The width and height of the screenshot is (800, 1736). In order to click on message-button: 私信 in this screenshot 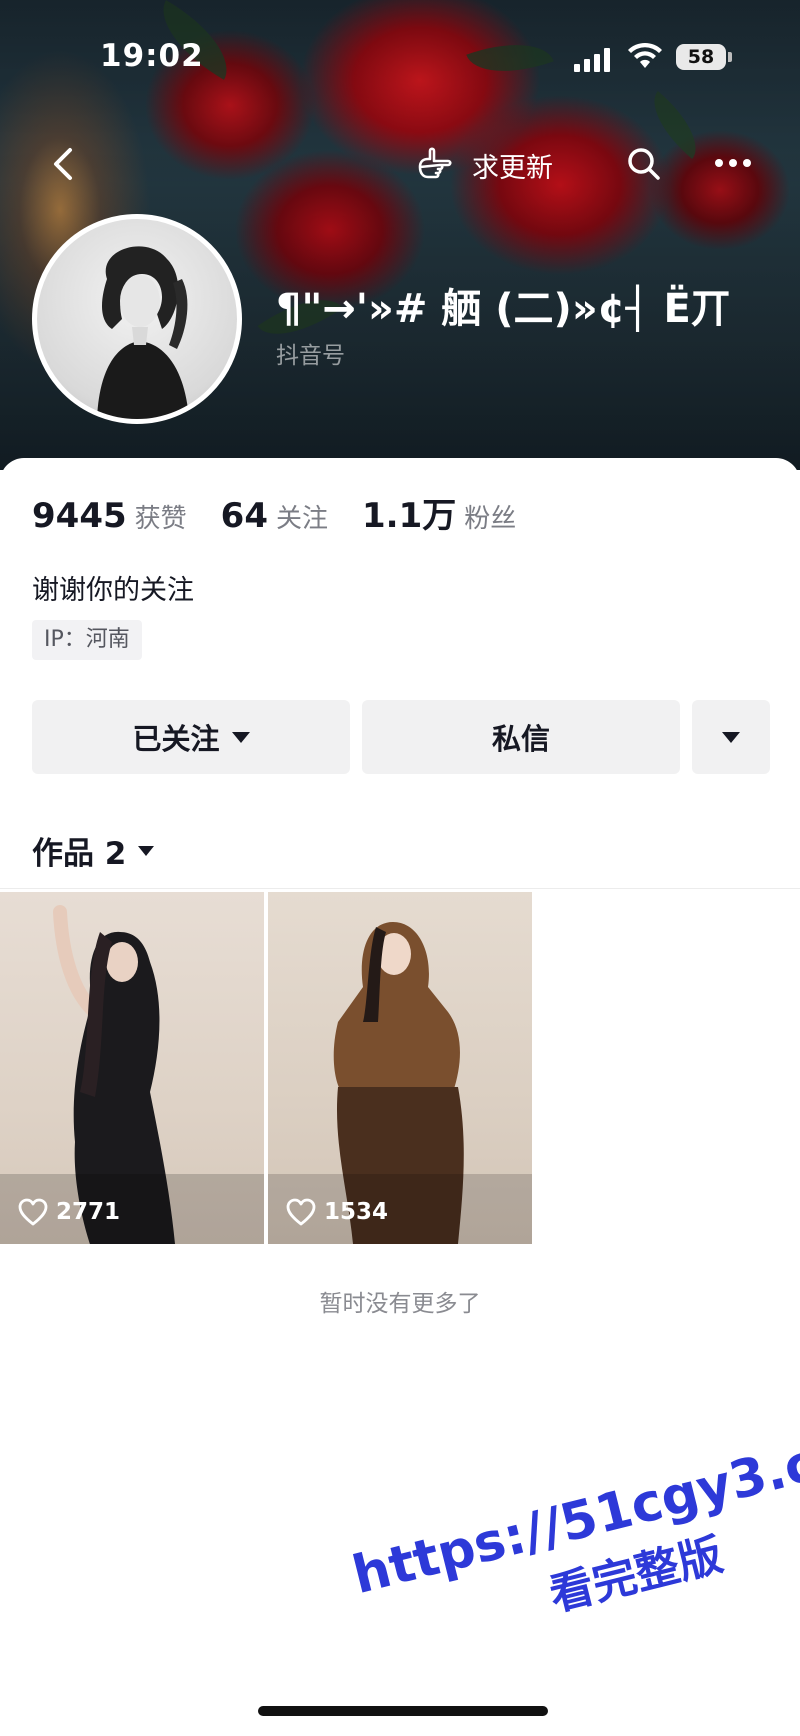, I will do `click(521, 737)`.